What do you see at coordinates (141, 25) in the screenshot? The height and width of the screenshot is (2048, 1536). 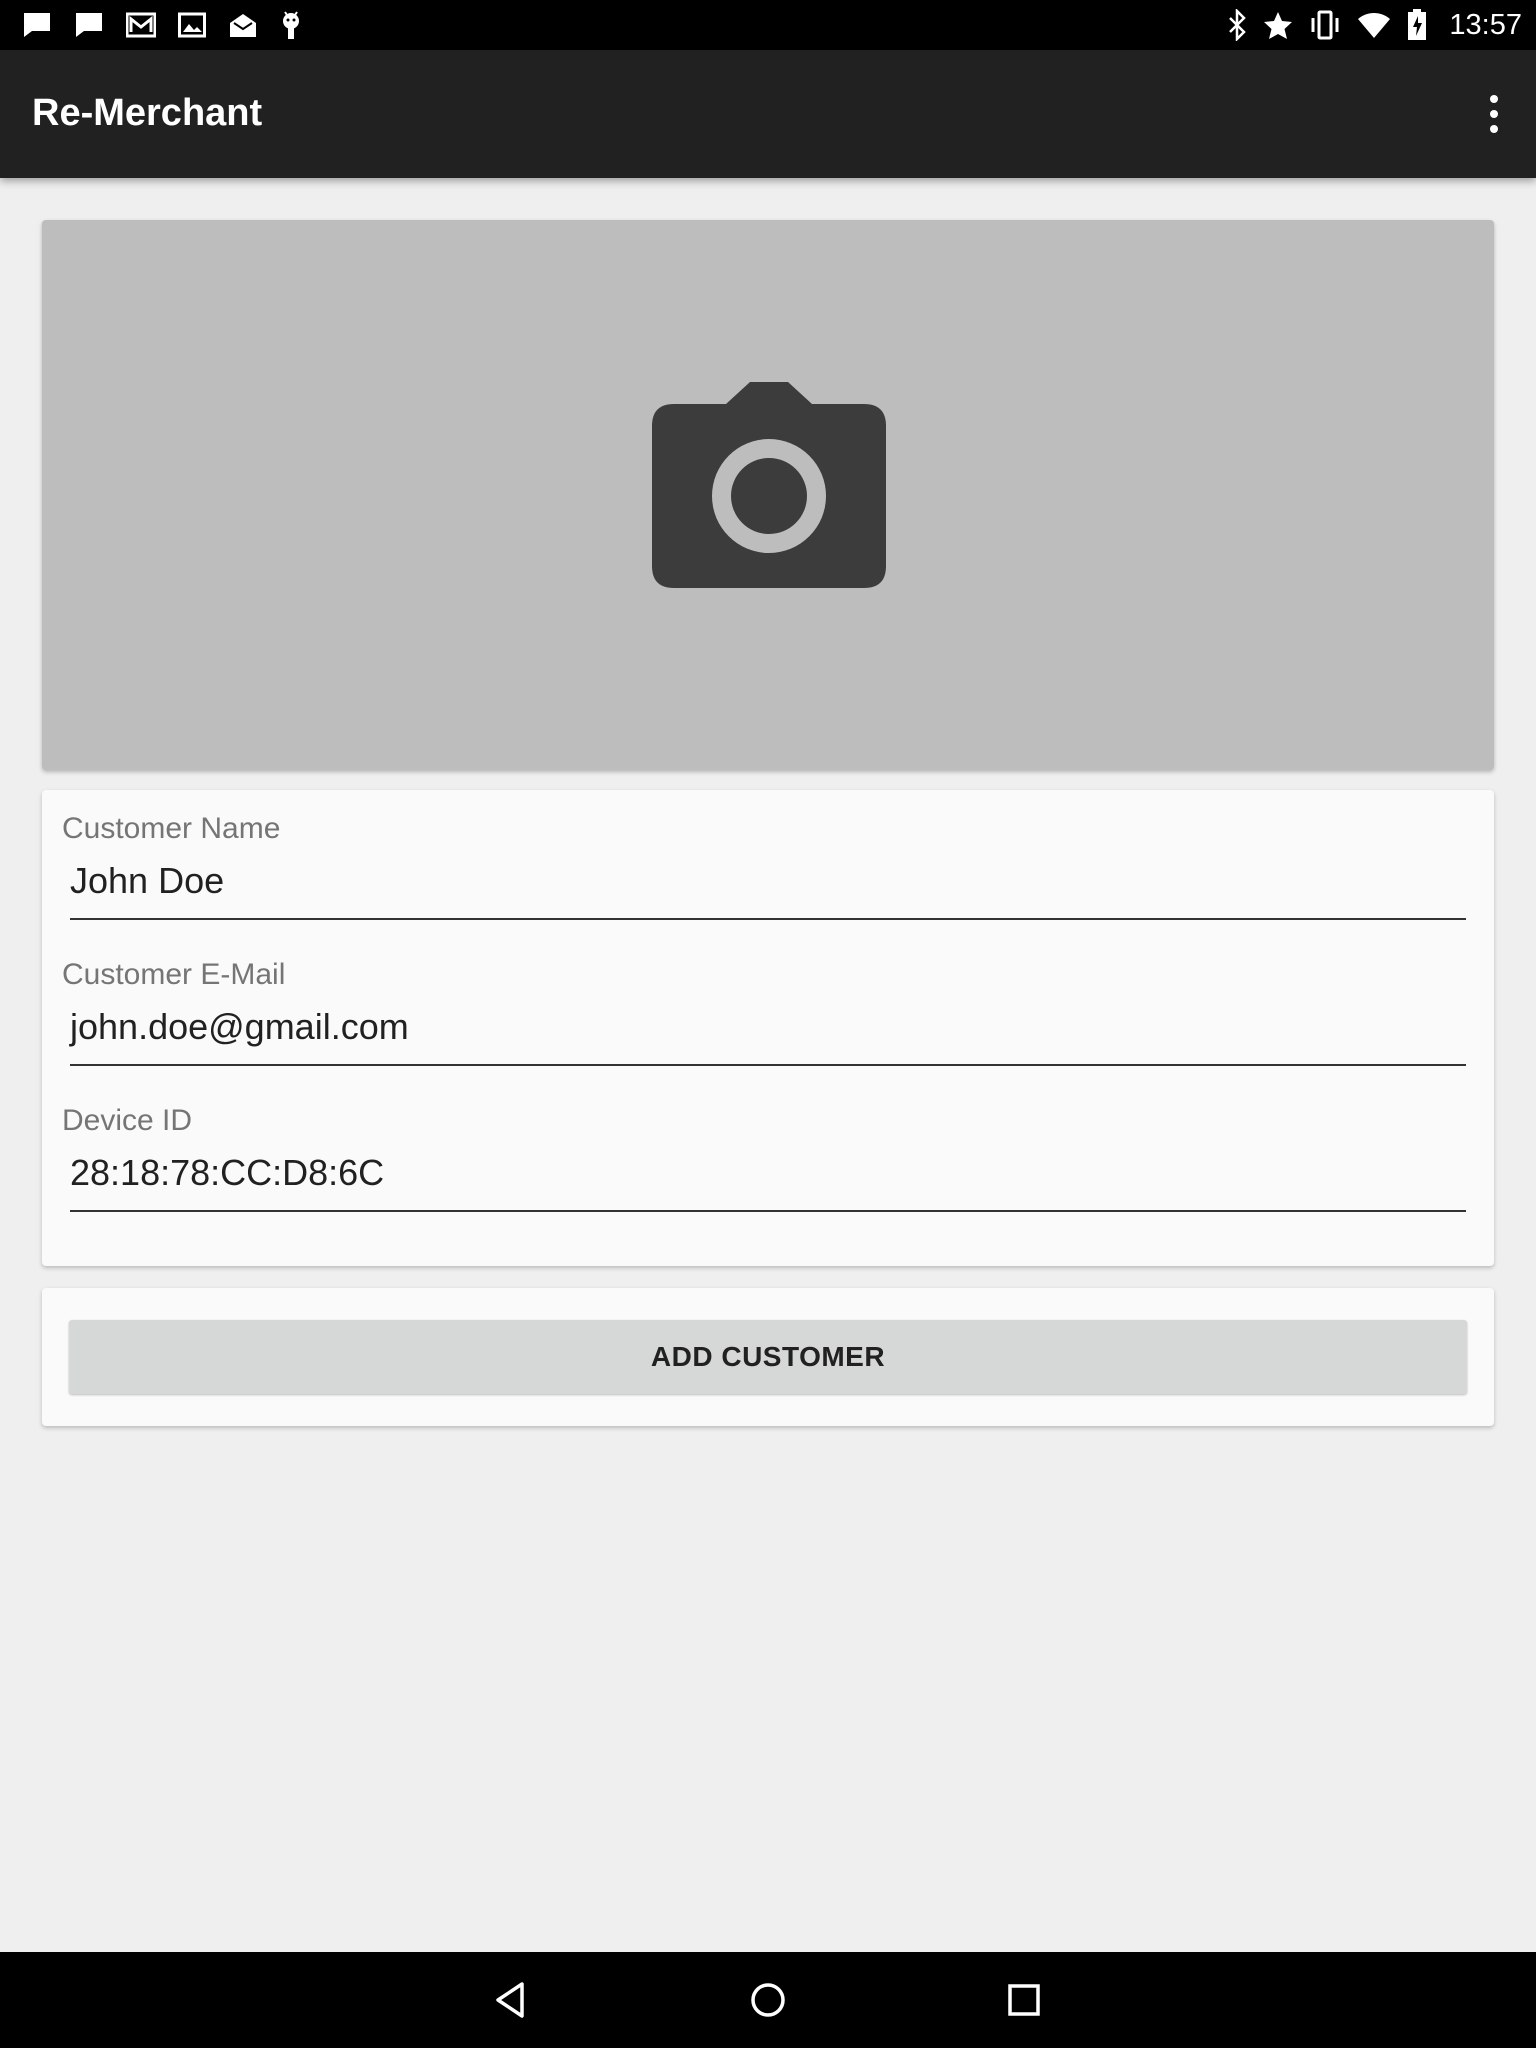 I see `gmail-icon` at bounding box center [141, 25].